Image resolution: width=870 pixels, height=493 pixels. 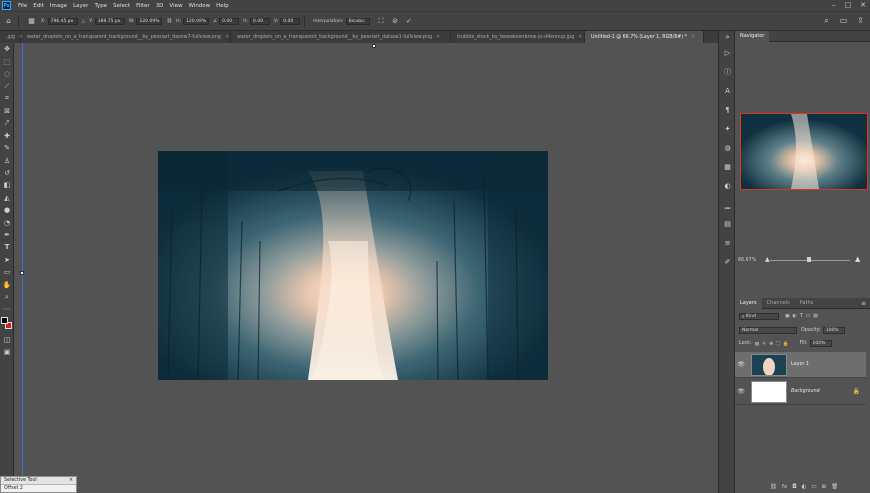 What do you see at coordinates (38, 481) in the screenshot?
I see `floating-window-titlebar: Selective Tool ×` at bounding box center [38, 481].